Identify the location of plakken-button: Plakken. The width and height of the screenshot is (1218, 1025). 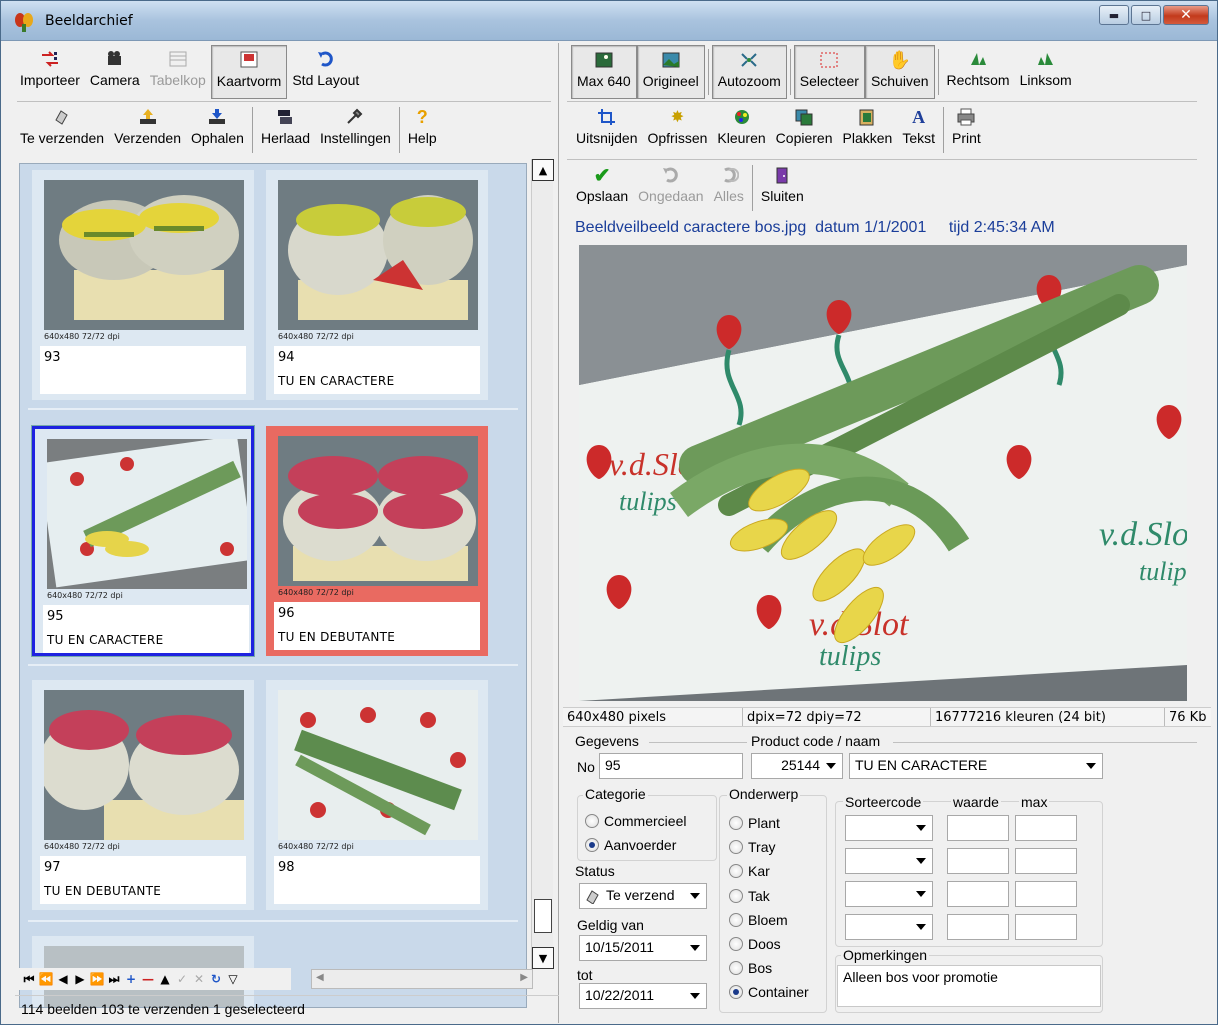
(868, 130).